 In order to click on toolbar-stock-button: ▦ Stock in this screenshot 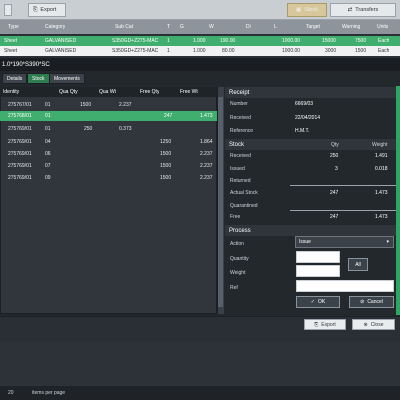, I will do `click(307, 10)`.